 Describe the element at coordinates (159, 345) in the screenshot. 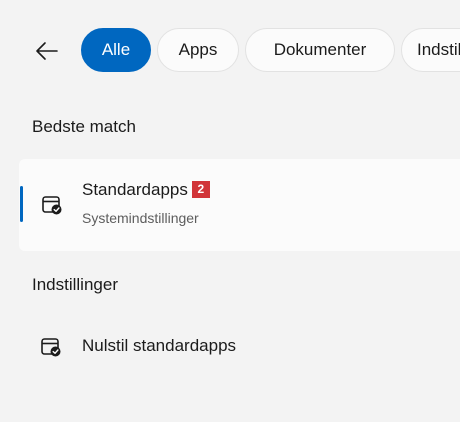

I see `list-item-label: Nulstil standardapps` at that location.